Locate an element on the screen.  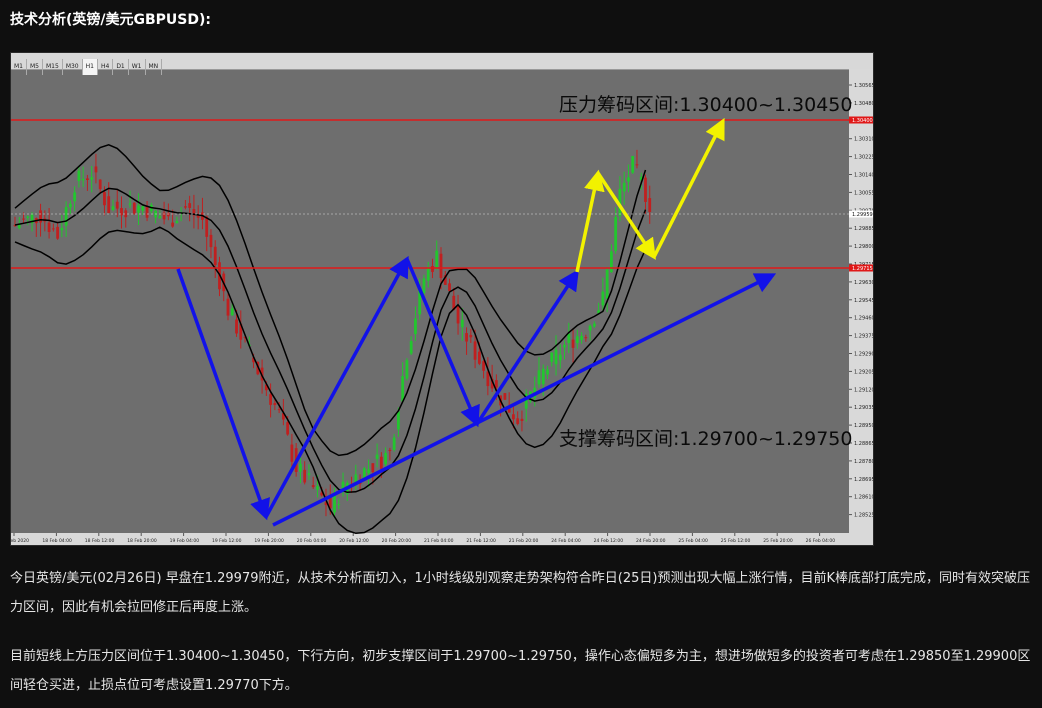
x-tick-label: 18 Feb 12:00 is located at coordinates (100, 541).